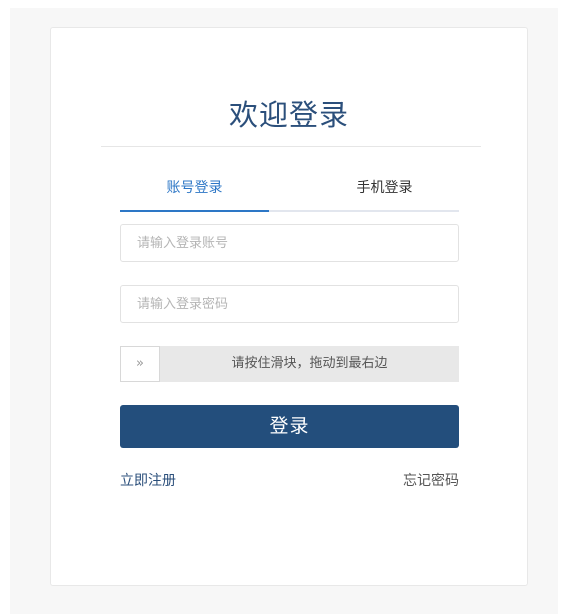 This screenshot has width=568, height=614. I want to click on forgot-password-link: 忘记密码, so click(431, 480).